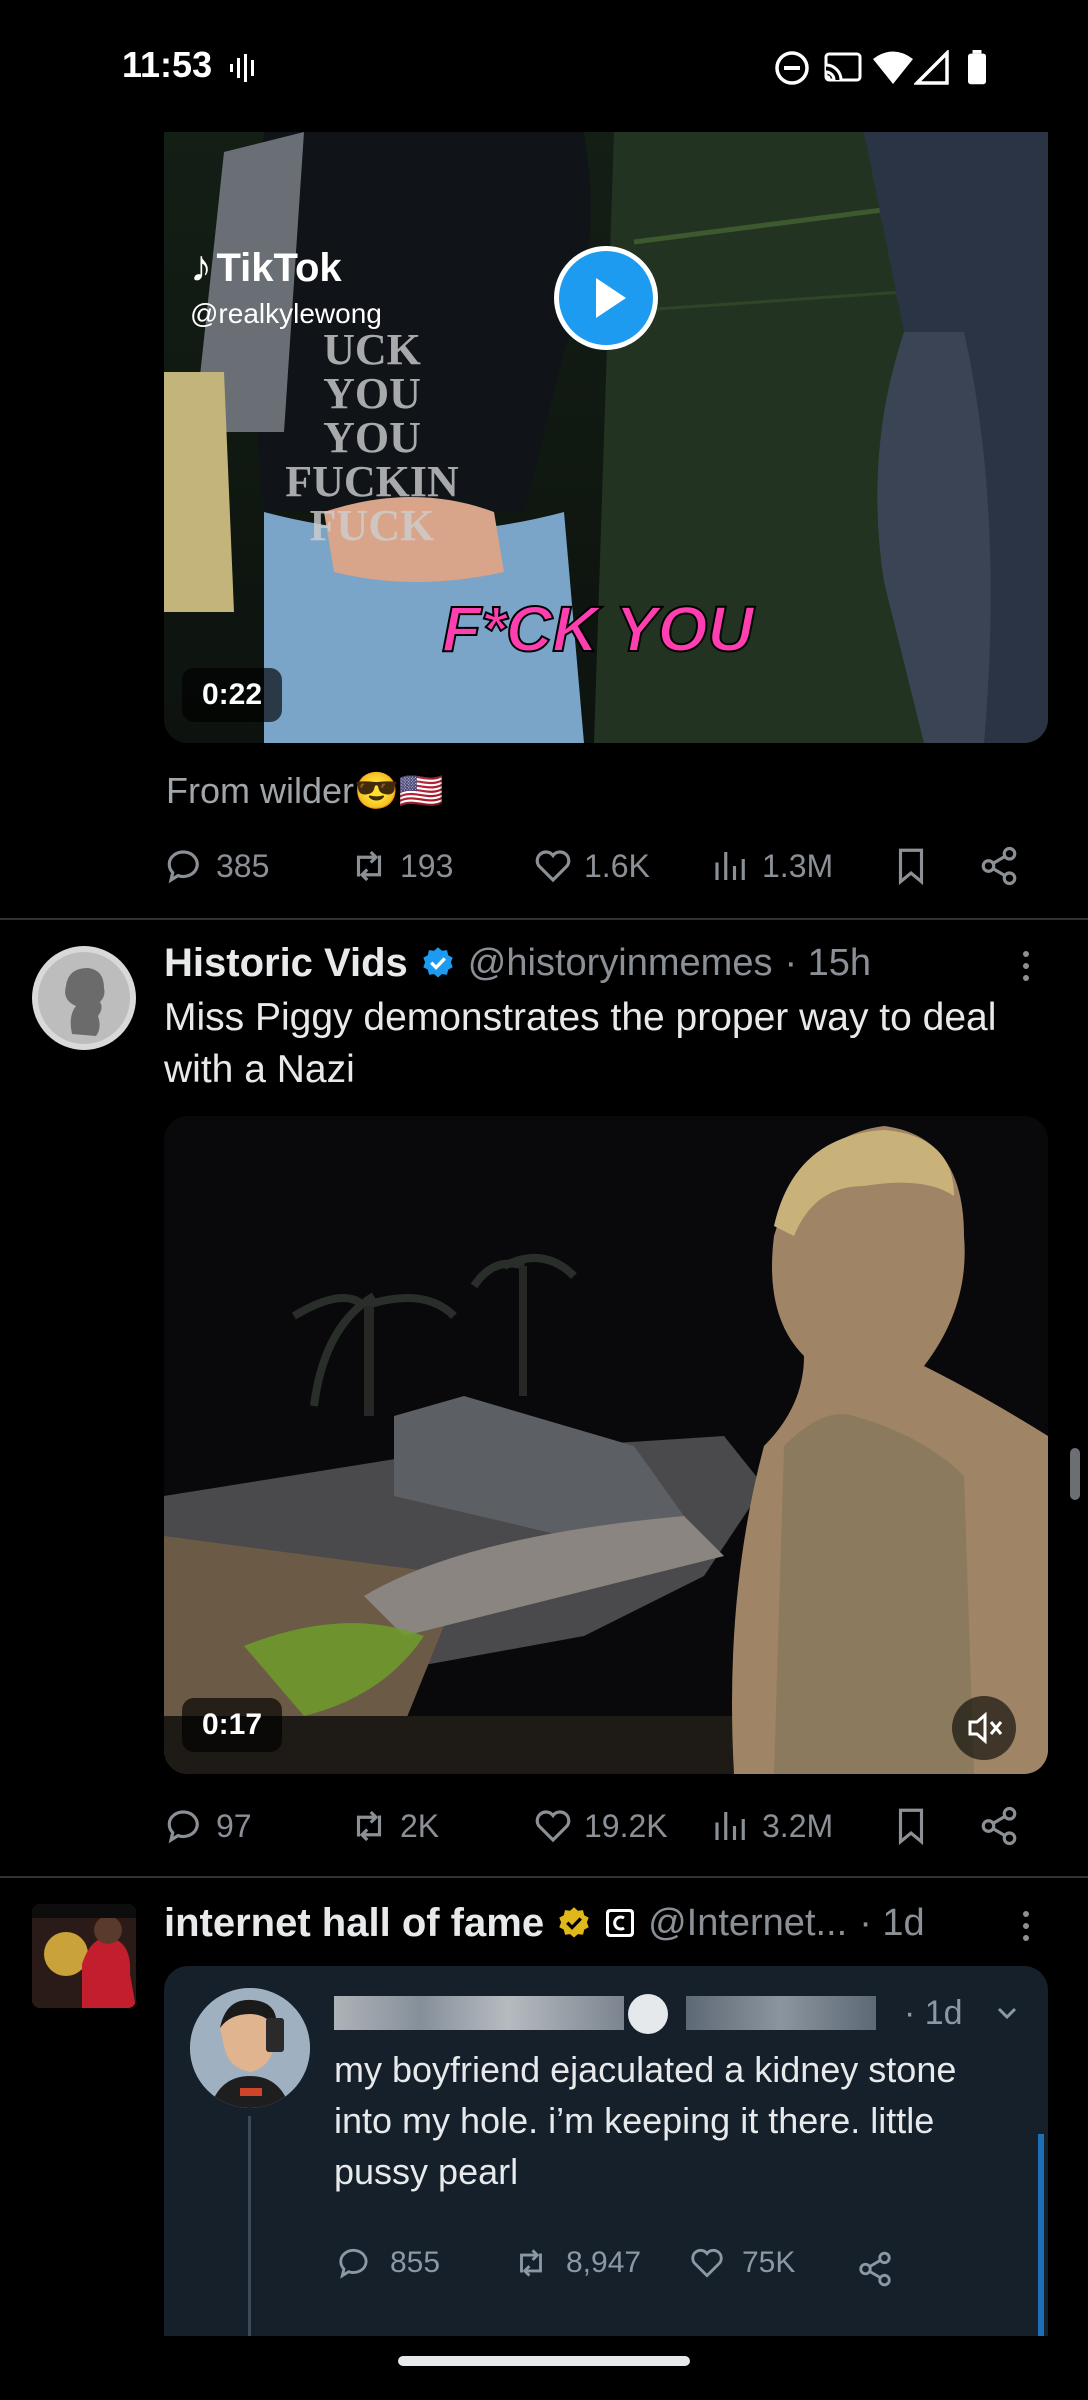  Describe the element at coordinates (931, 67) in the screenshot. I see `cellular-signal-icon` at that location.